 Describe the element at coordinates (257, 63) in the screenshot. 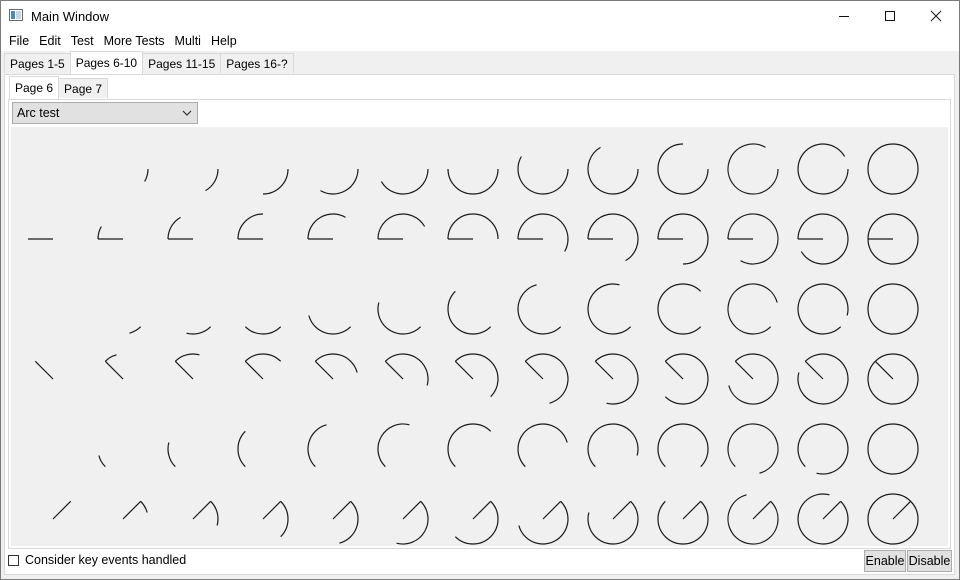

I see `tab-pages-16: Pages 16-?` at that location.